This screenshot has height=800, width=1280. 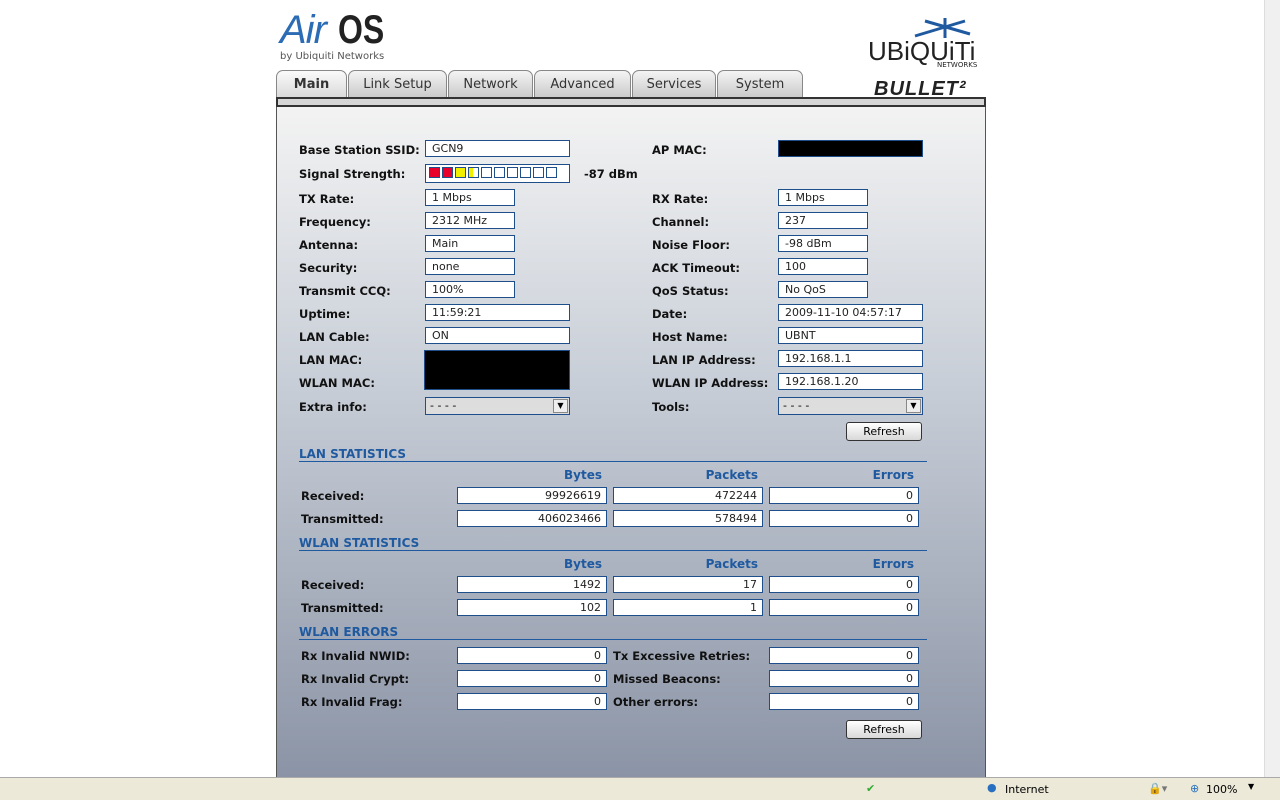 I want to click on error-label: Other errors:, so click(x=656, y=702).